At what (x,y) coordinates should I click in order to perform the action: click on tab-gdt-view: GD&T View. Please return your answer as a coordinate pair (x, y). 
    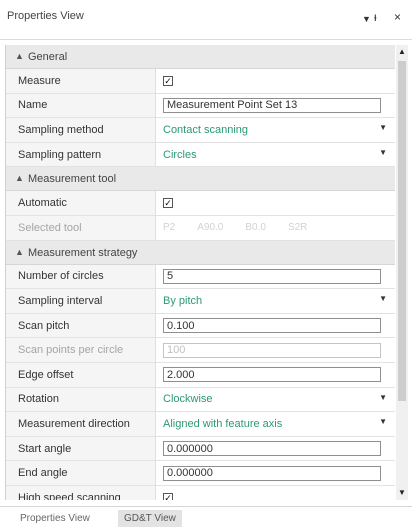
    Looking at the image, I should click on (150, 518).